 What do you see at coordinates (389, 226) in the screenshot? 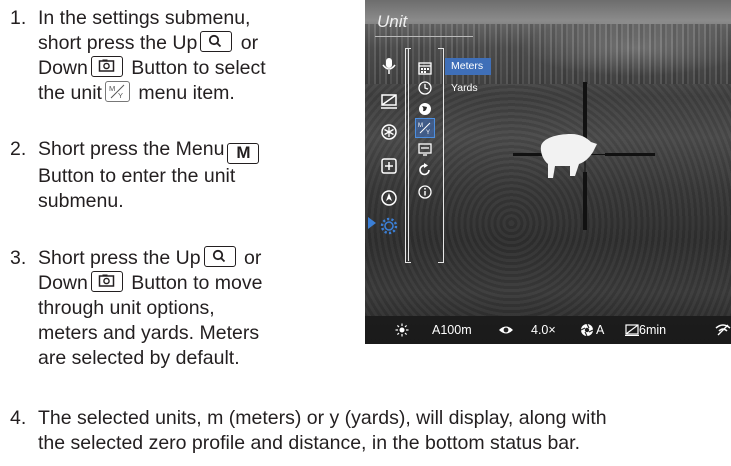
I see `gear-icon` at bounding box center [389, 226].